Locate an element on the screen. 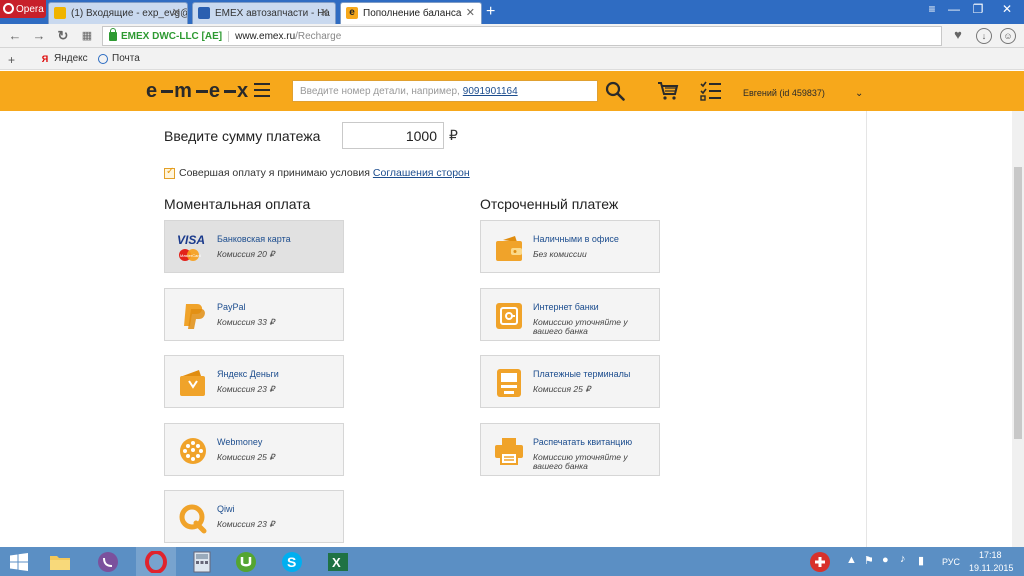 Image resolution: width=1024 pixels, height=576 pixels. currency-symbol: ₽ is located at coordinates (453, 135).